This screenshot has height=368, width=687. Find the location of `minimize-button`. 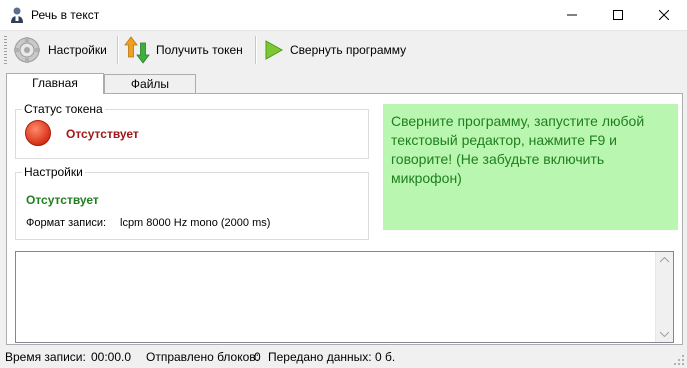

minimize-button is located at coordinates (572, 15).